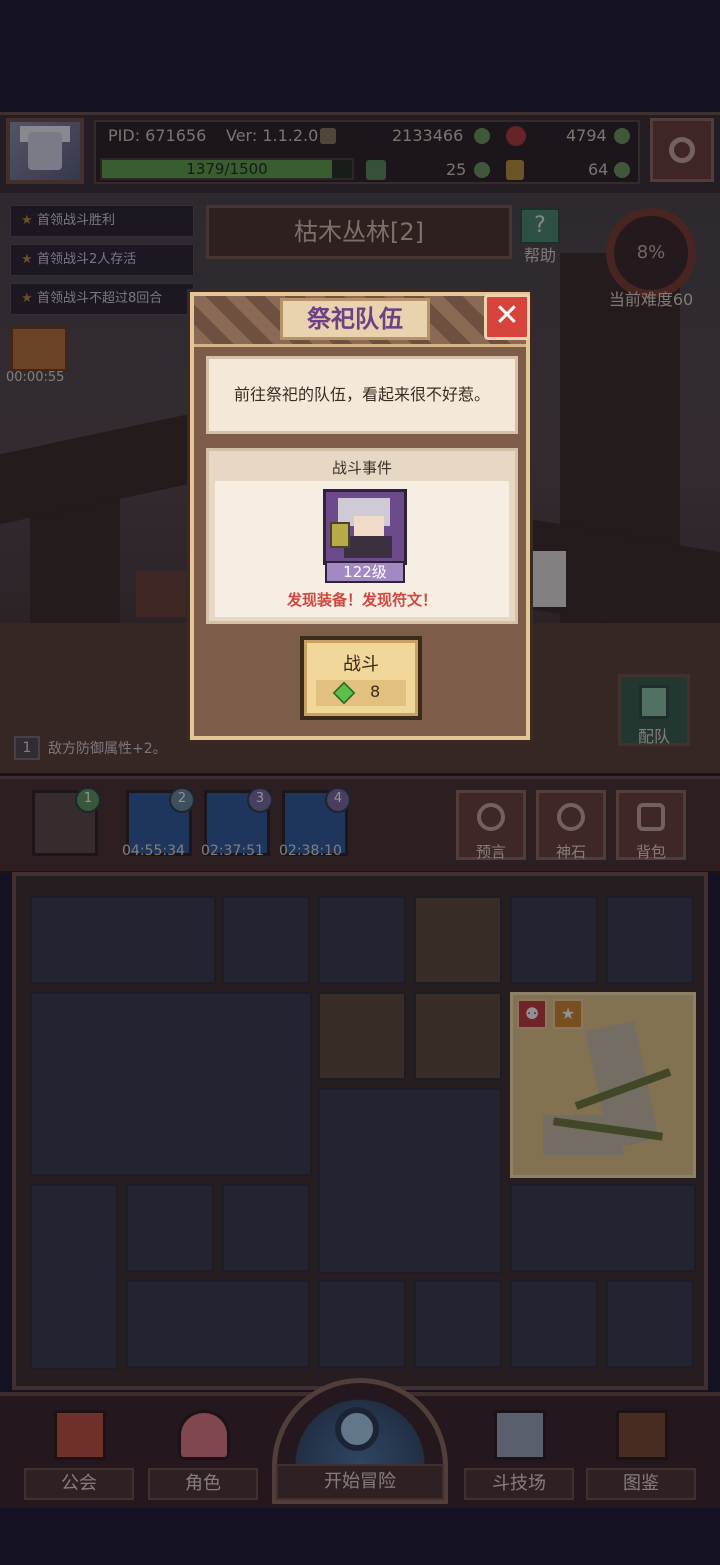  I want to click on fight-cost: 8, so click(361, 693).